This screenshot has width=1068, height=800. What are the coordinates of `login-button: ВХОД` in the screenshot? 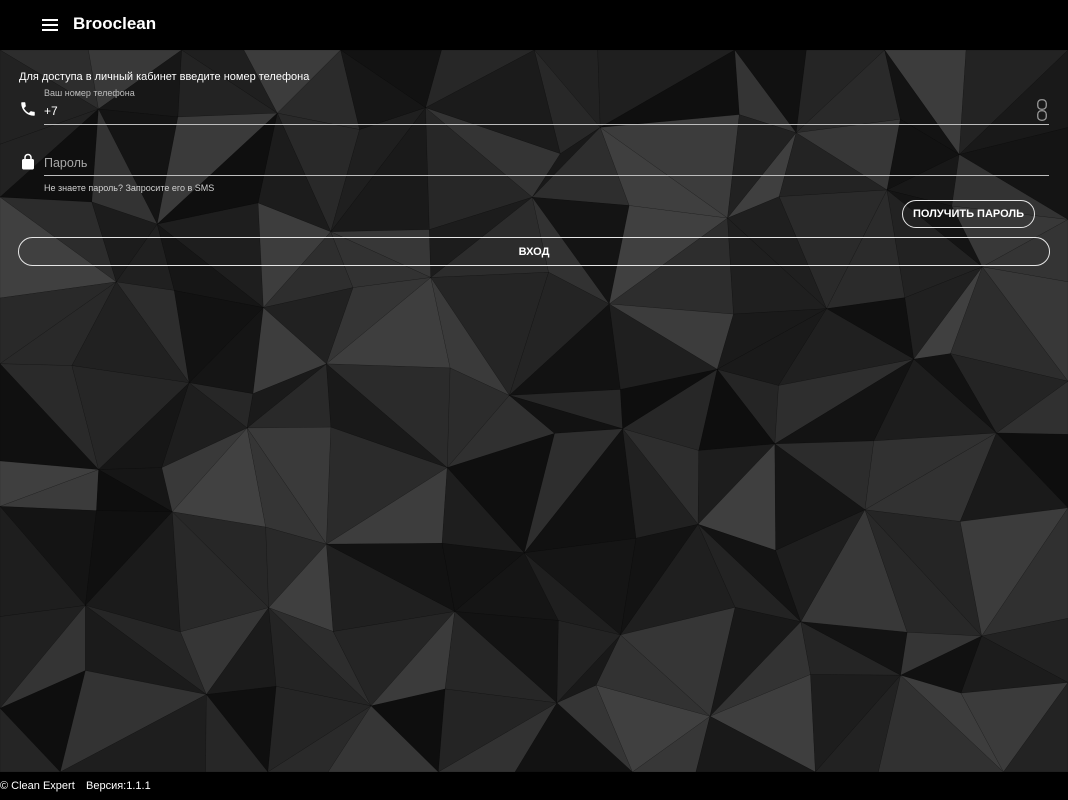 It's located at (534, 251).